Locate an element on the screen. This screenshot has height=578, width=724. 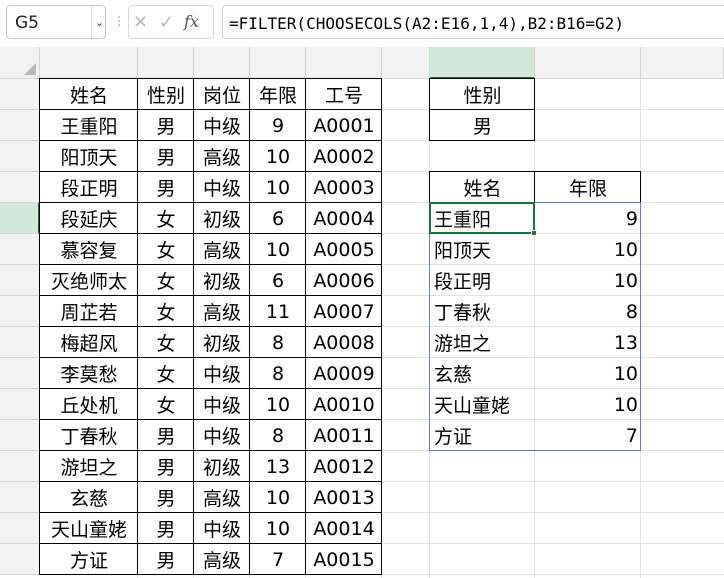
criteria-header-cell: 性别 is located at coordinates (482, 94).